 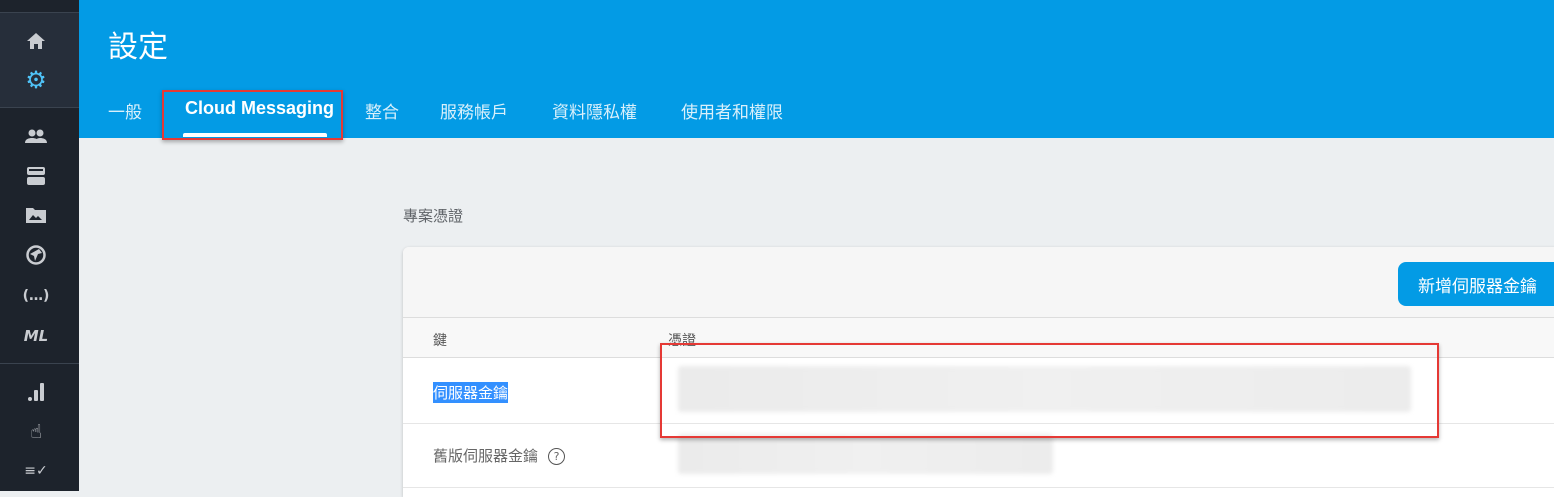 What do you see at coordinates (36, 176) in the screenshot?
I see `database-icon` at bounding box center [36, 176].